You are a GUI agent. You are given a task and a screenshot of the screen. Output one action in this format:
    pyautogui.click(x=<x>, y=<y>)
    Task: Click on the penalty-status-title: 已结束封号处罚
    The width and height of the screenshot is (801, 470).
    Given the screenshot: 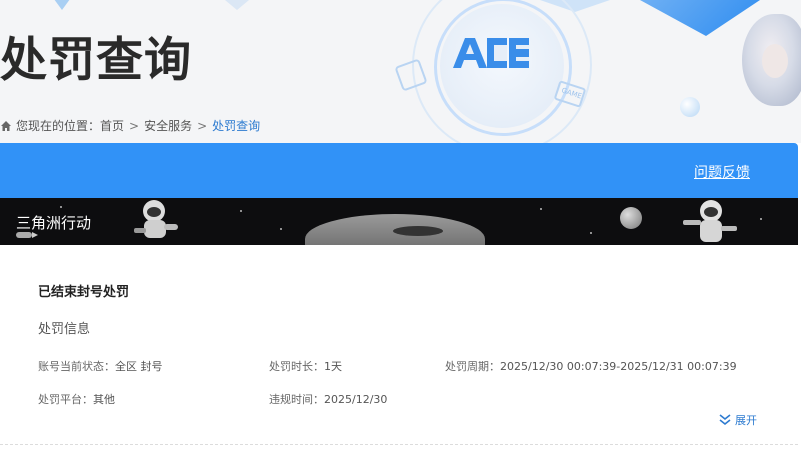 What is the action you would take?
    pyautogui.click(x=84, y=292)
    